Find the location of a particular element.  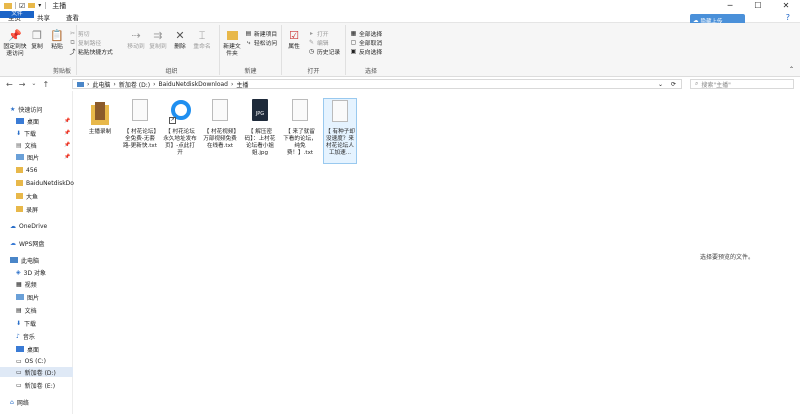

collapse-ribbon-icon: ⌃ is located at coordinates (791, 69).